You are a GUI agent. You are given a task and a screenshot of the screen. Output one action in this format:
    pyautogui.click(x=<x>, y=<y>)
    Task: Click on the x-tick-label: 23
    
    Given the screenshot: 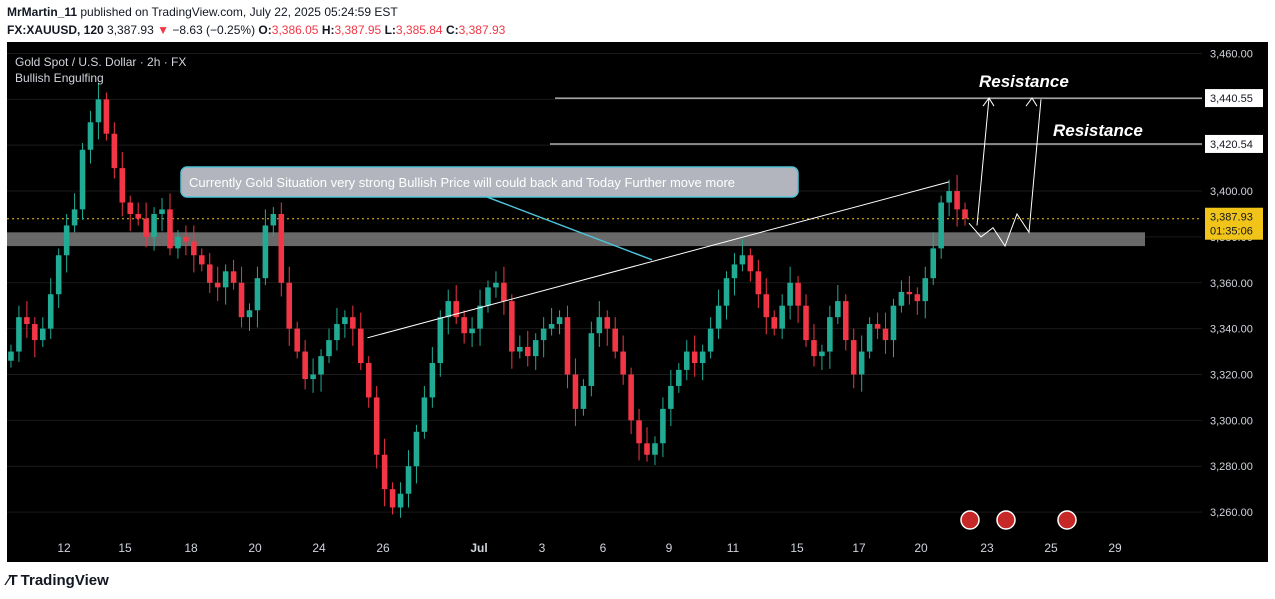 What is the action you would take?
    pyautogui.click(x=987, y=548)
    